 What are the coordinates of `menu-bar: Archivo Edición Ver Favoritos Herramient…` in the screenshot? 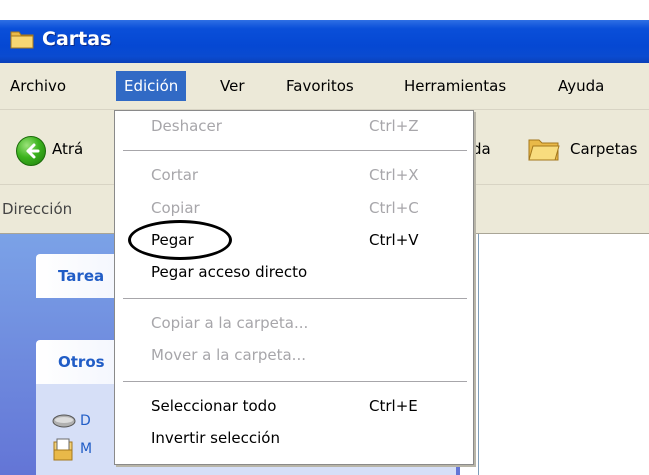 It's located at (324, 86).